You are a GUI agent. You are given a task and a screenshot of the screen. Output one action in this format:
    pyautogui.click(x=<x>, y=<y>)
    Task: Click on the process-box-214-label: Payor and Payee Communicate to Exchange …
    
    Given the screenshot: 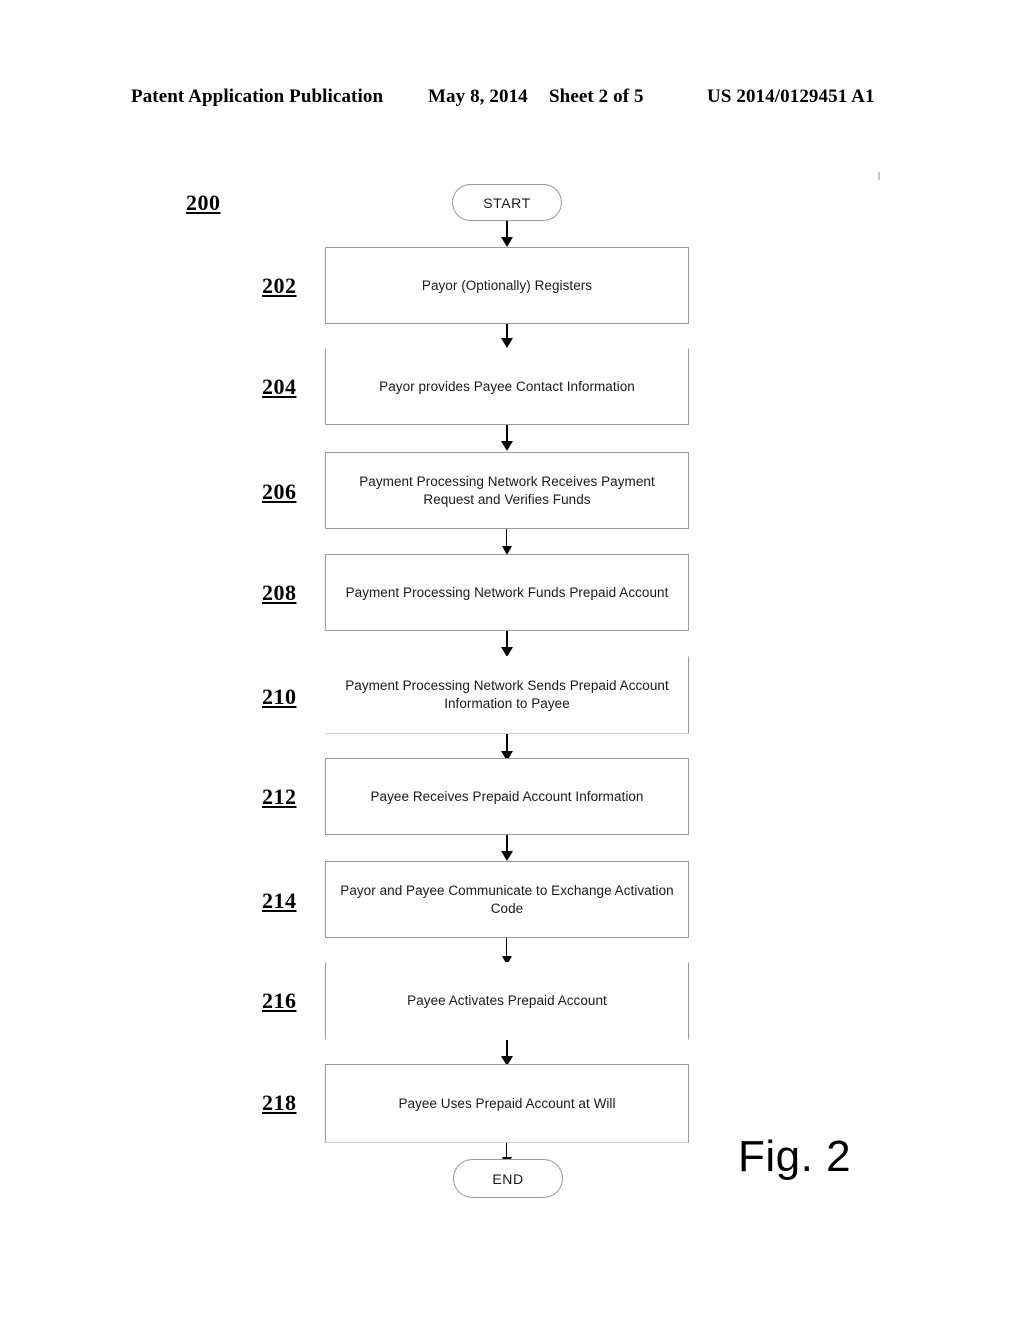 What is the action you would take?
    pyautogui.click(x=507, y=899)
    